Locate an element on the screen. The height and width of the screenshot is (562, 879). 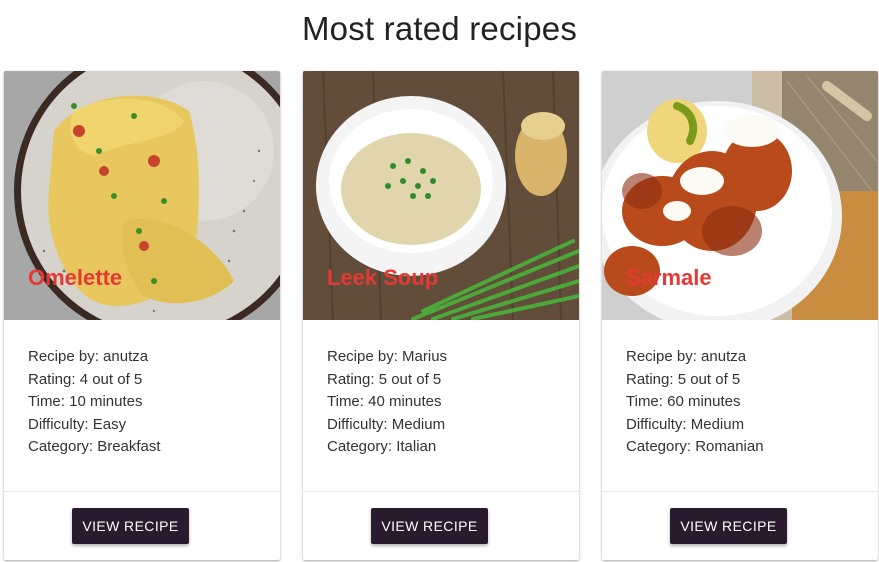
recipe-category: Category: Breakfast is located at coordinates (94, 447).